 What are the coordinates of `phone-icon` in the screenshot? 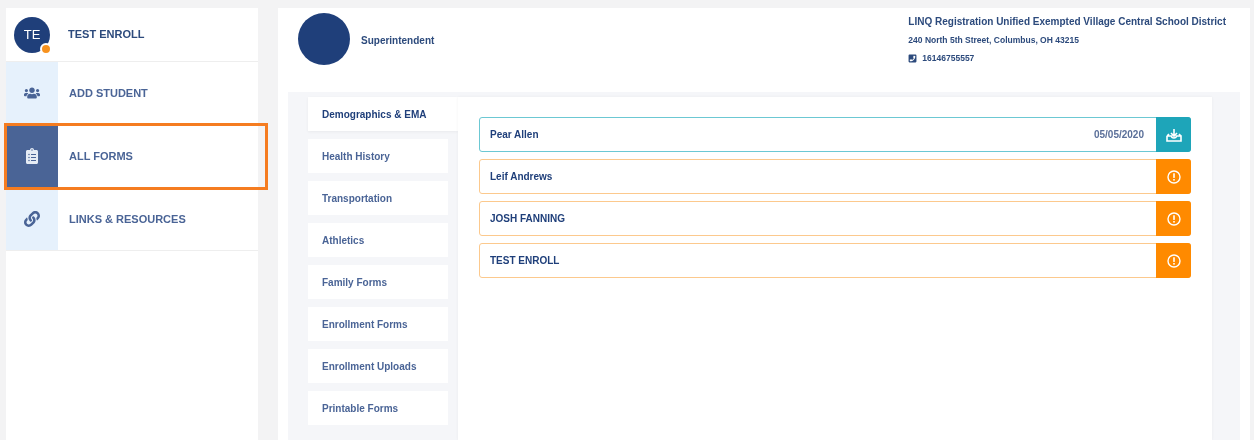 It's located at (913, 58).